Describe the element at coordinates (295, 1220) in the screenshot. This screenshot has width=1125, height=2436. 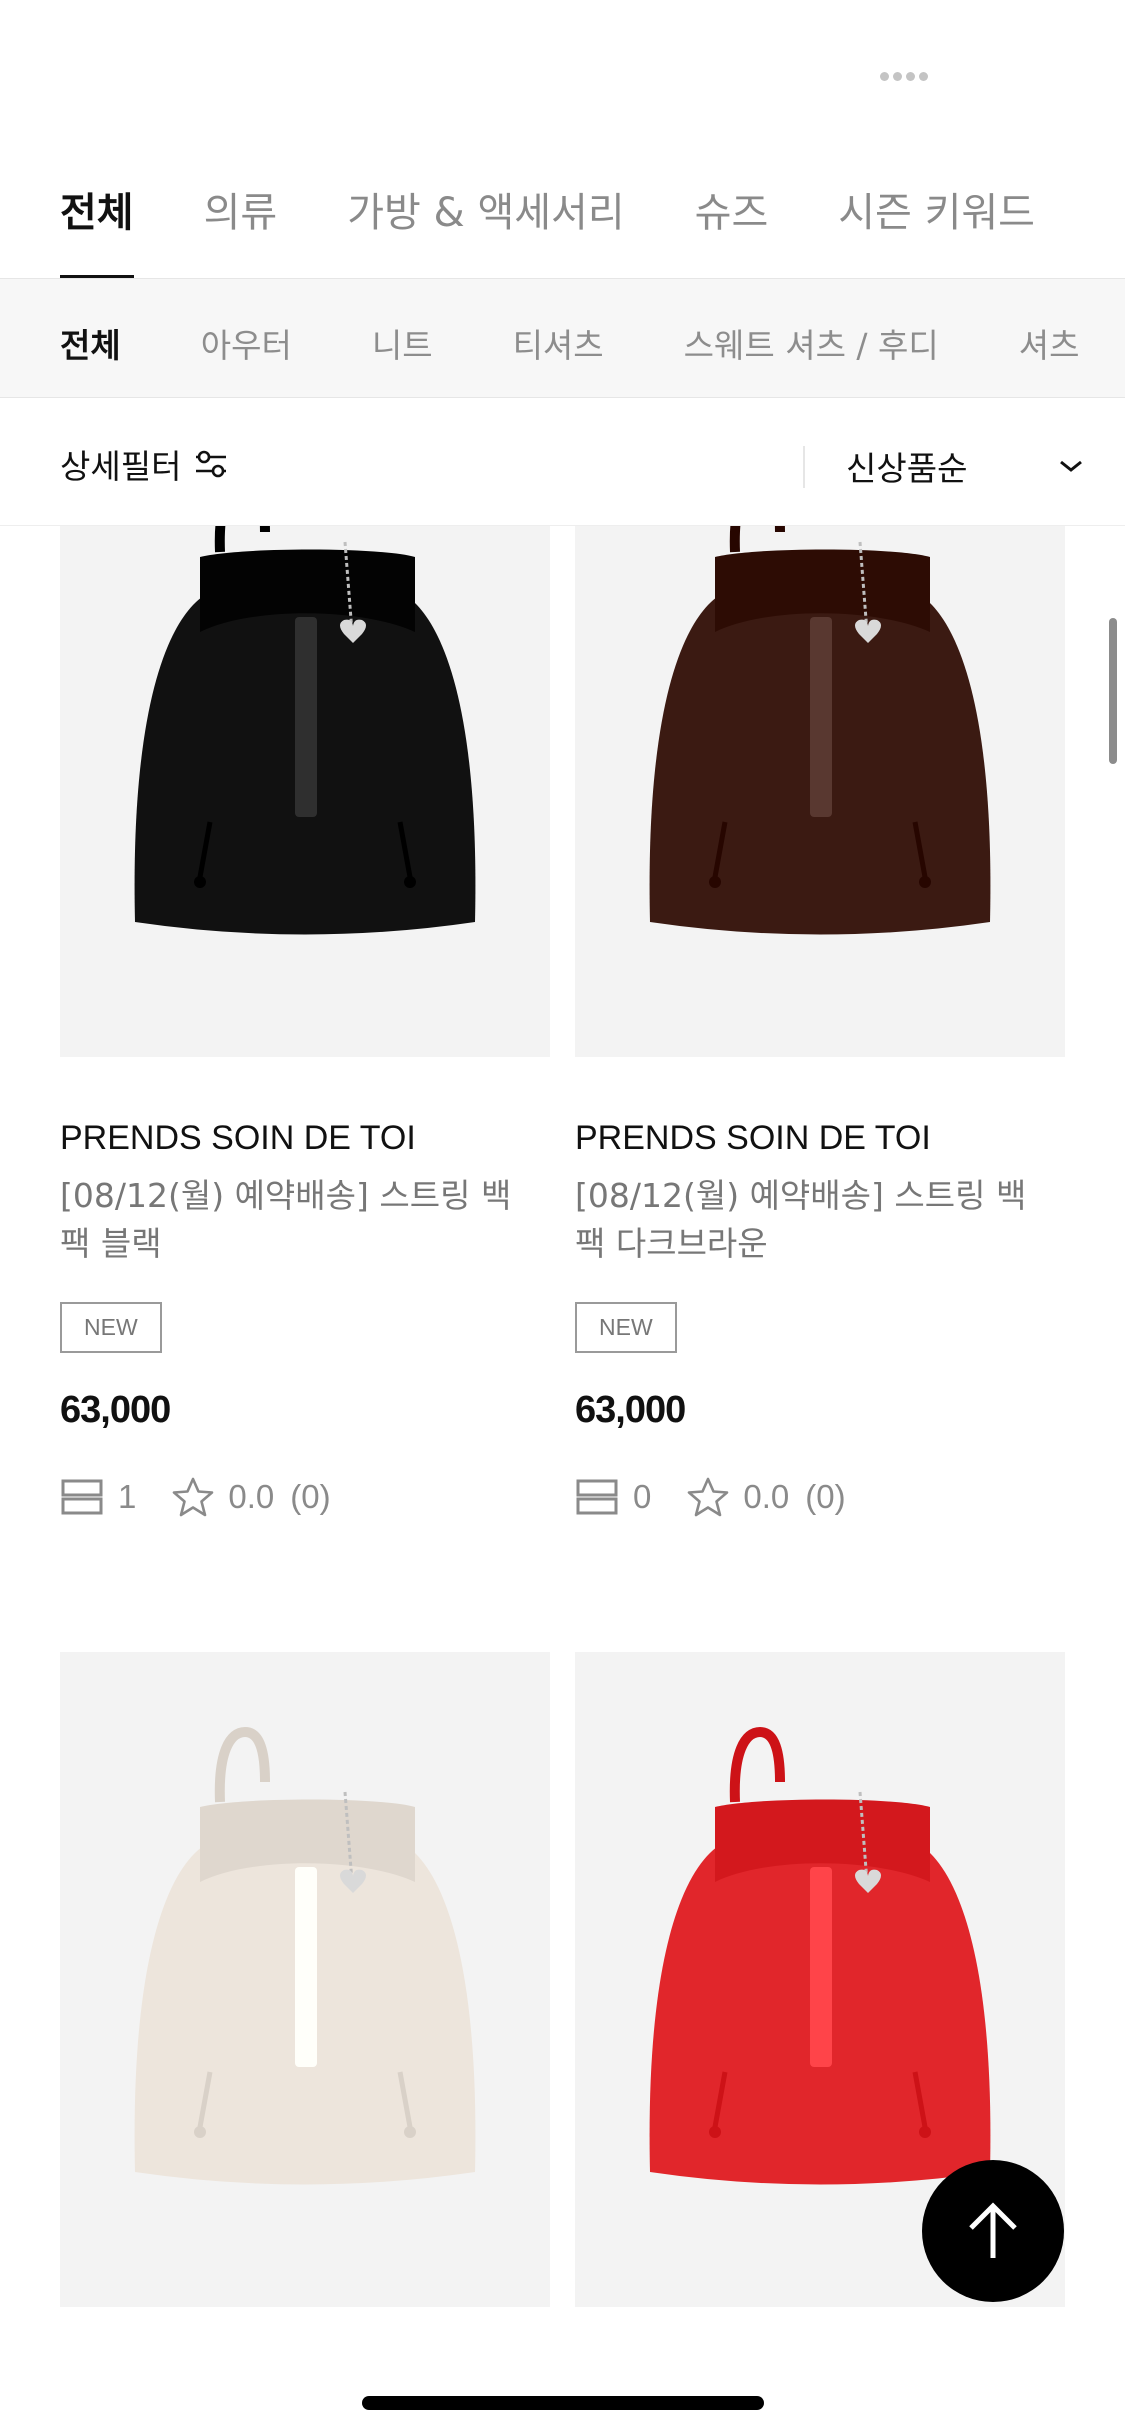
I see `product-name: [08/12(월) 예약배송] 스트링 백팩 블랙` at that location.